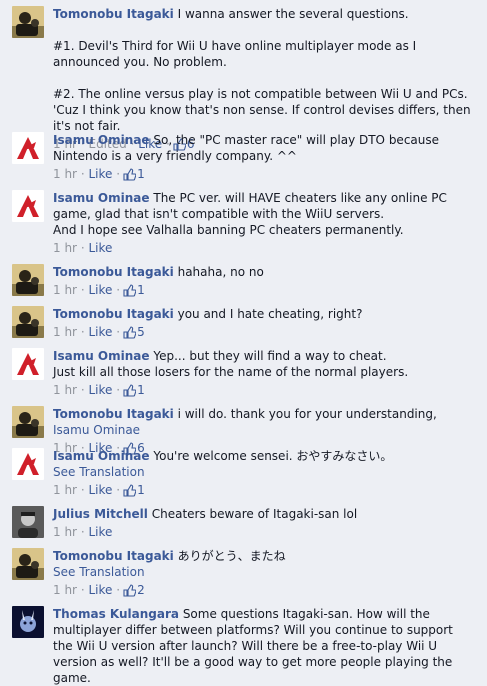 This screenshot has width=487, height=686. What do you see at coordinates (220, 272) in the screenshot?
I see `comment-text: hahaha, no no` at bounding box center [220, 272].